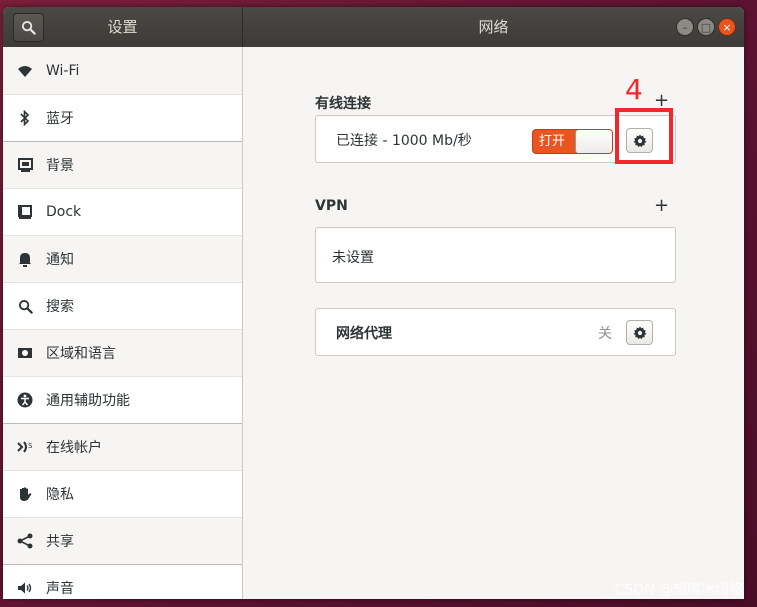  What do you see at coordinates (123, 27) in the screenshot?
I see `titlebar-left: 设置` at bounding box center [123, 27].